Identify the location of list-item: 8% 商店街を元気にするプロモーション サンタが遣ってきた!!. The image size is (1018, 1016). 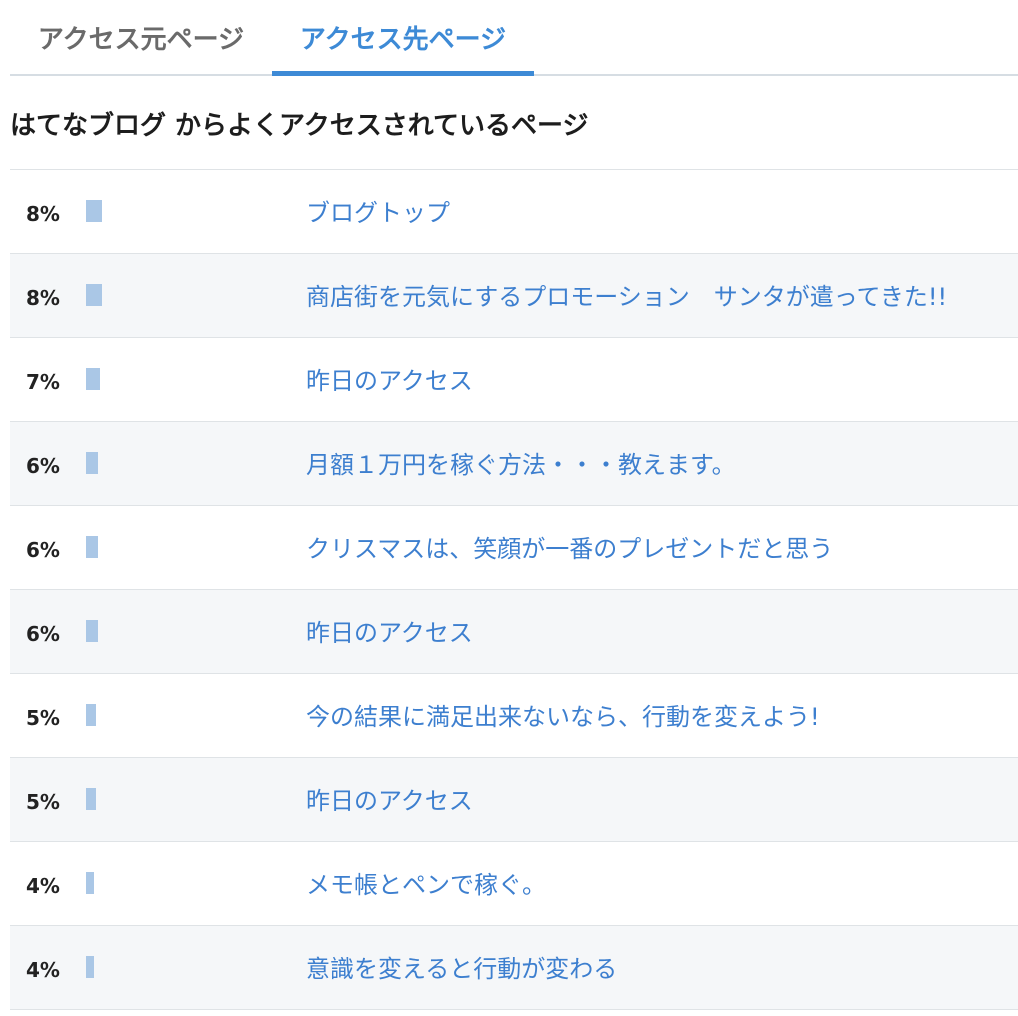
(514, 296).